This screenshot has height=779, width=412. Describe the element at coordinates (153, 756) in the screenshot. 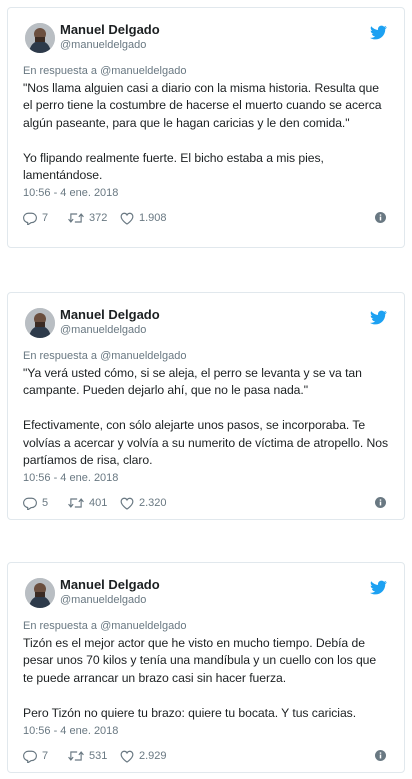

I see `like-count: 2.929` at that location.